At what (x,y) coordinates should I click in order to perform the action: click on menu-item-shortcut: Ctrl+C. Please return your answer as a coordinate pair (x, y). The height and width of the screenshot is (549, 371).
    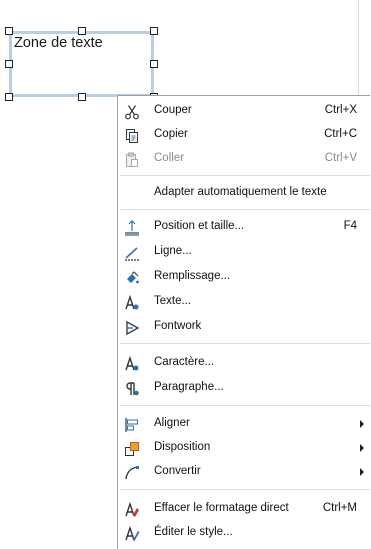
    Looking at the image, I should click on (340, 134).